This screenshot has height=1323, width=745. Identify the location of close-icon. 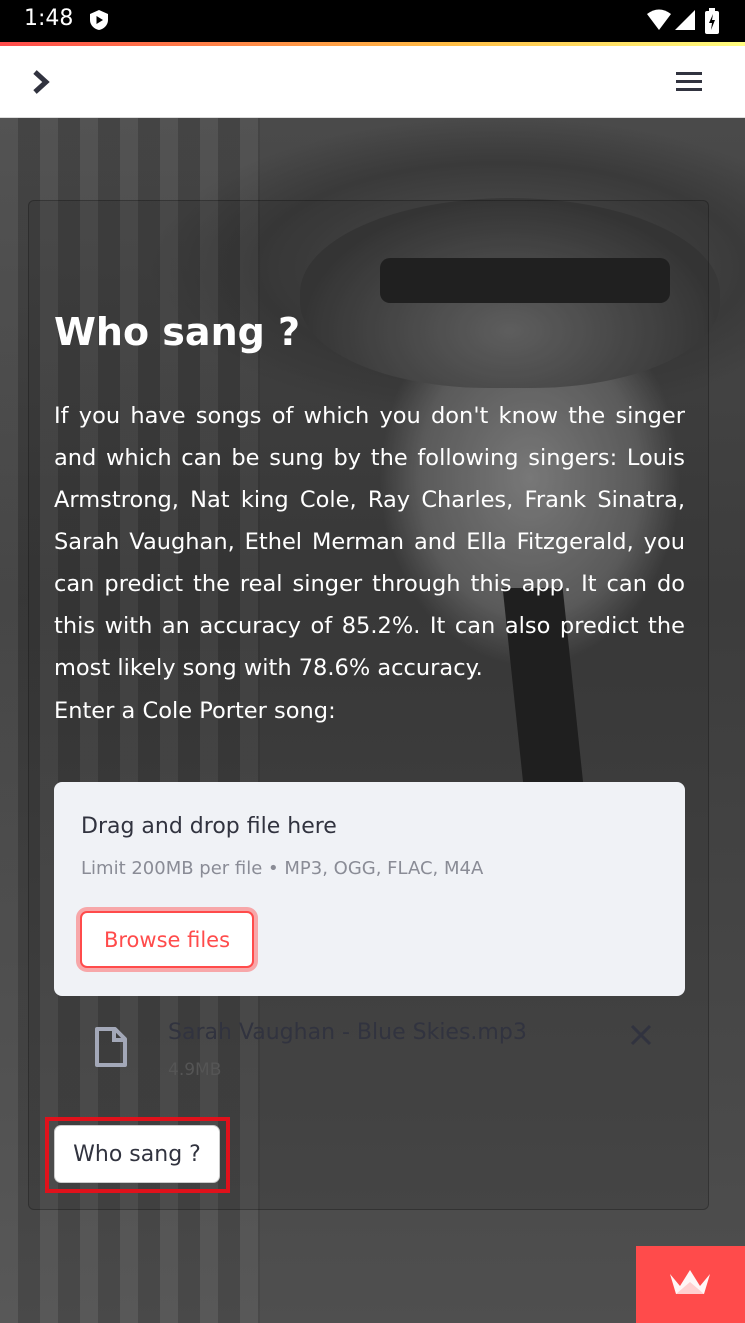
(641, 1035).